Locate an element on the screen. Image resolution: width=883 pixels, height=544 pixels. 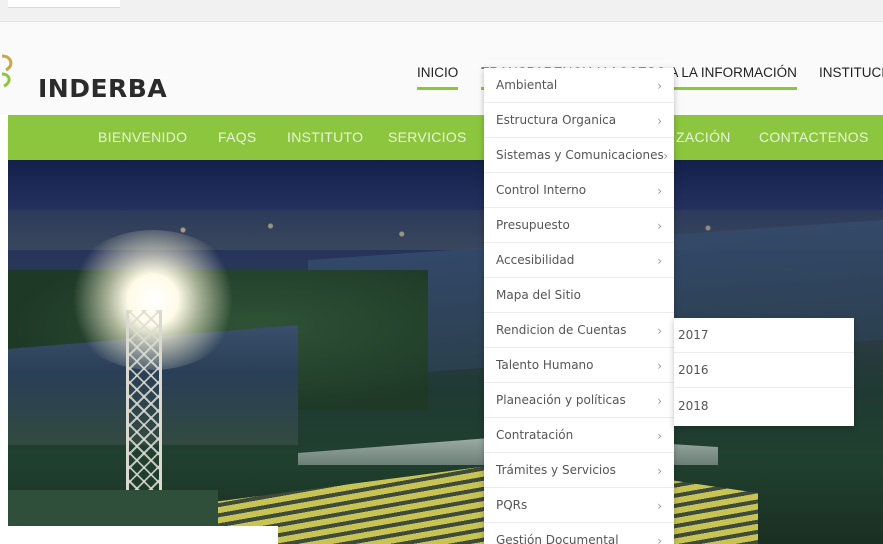
nav-inicio: INICIO is located at coordinates (438, 77).